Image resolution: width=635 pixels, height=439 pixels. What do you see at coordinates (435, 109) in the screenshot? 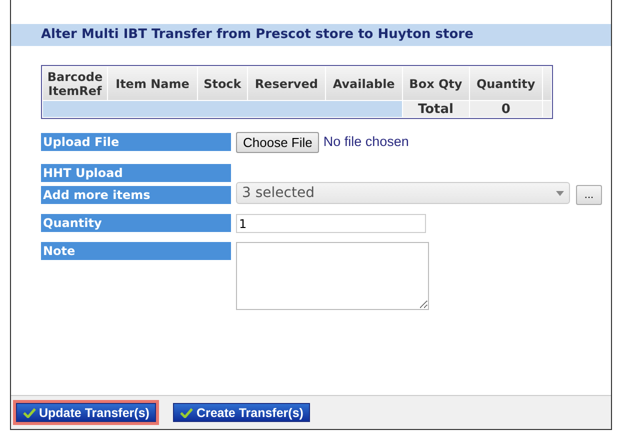
I see `total-label: Total` at bounding box center [435, 109].